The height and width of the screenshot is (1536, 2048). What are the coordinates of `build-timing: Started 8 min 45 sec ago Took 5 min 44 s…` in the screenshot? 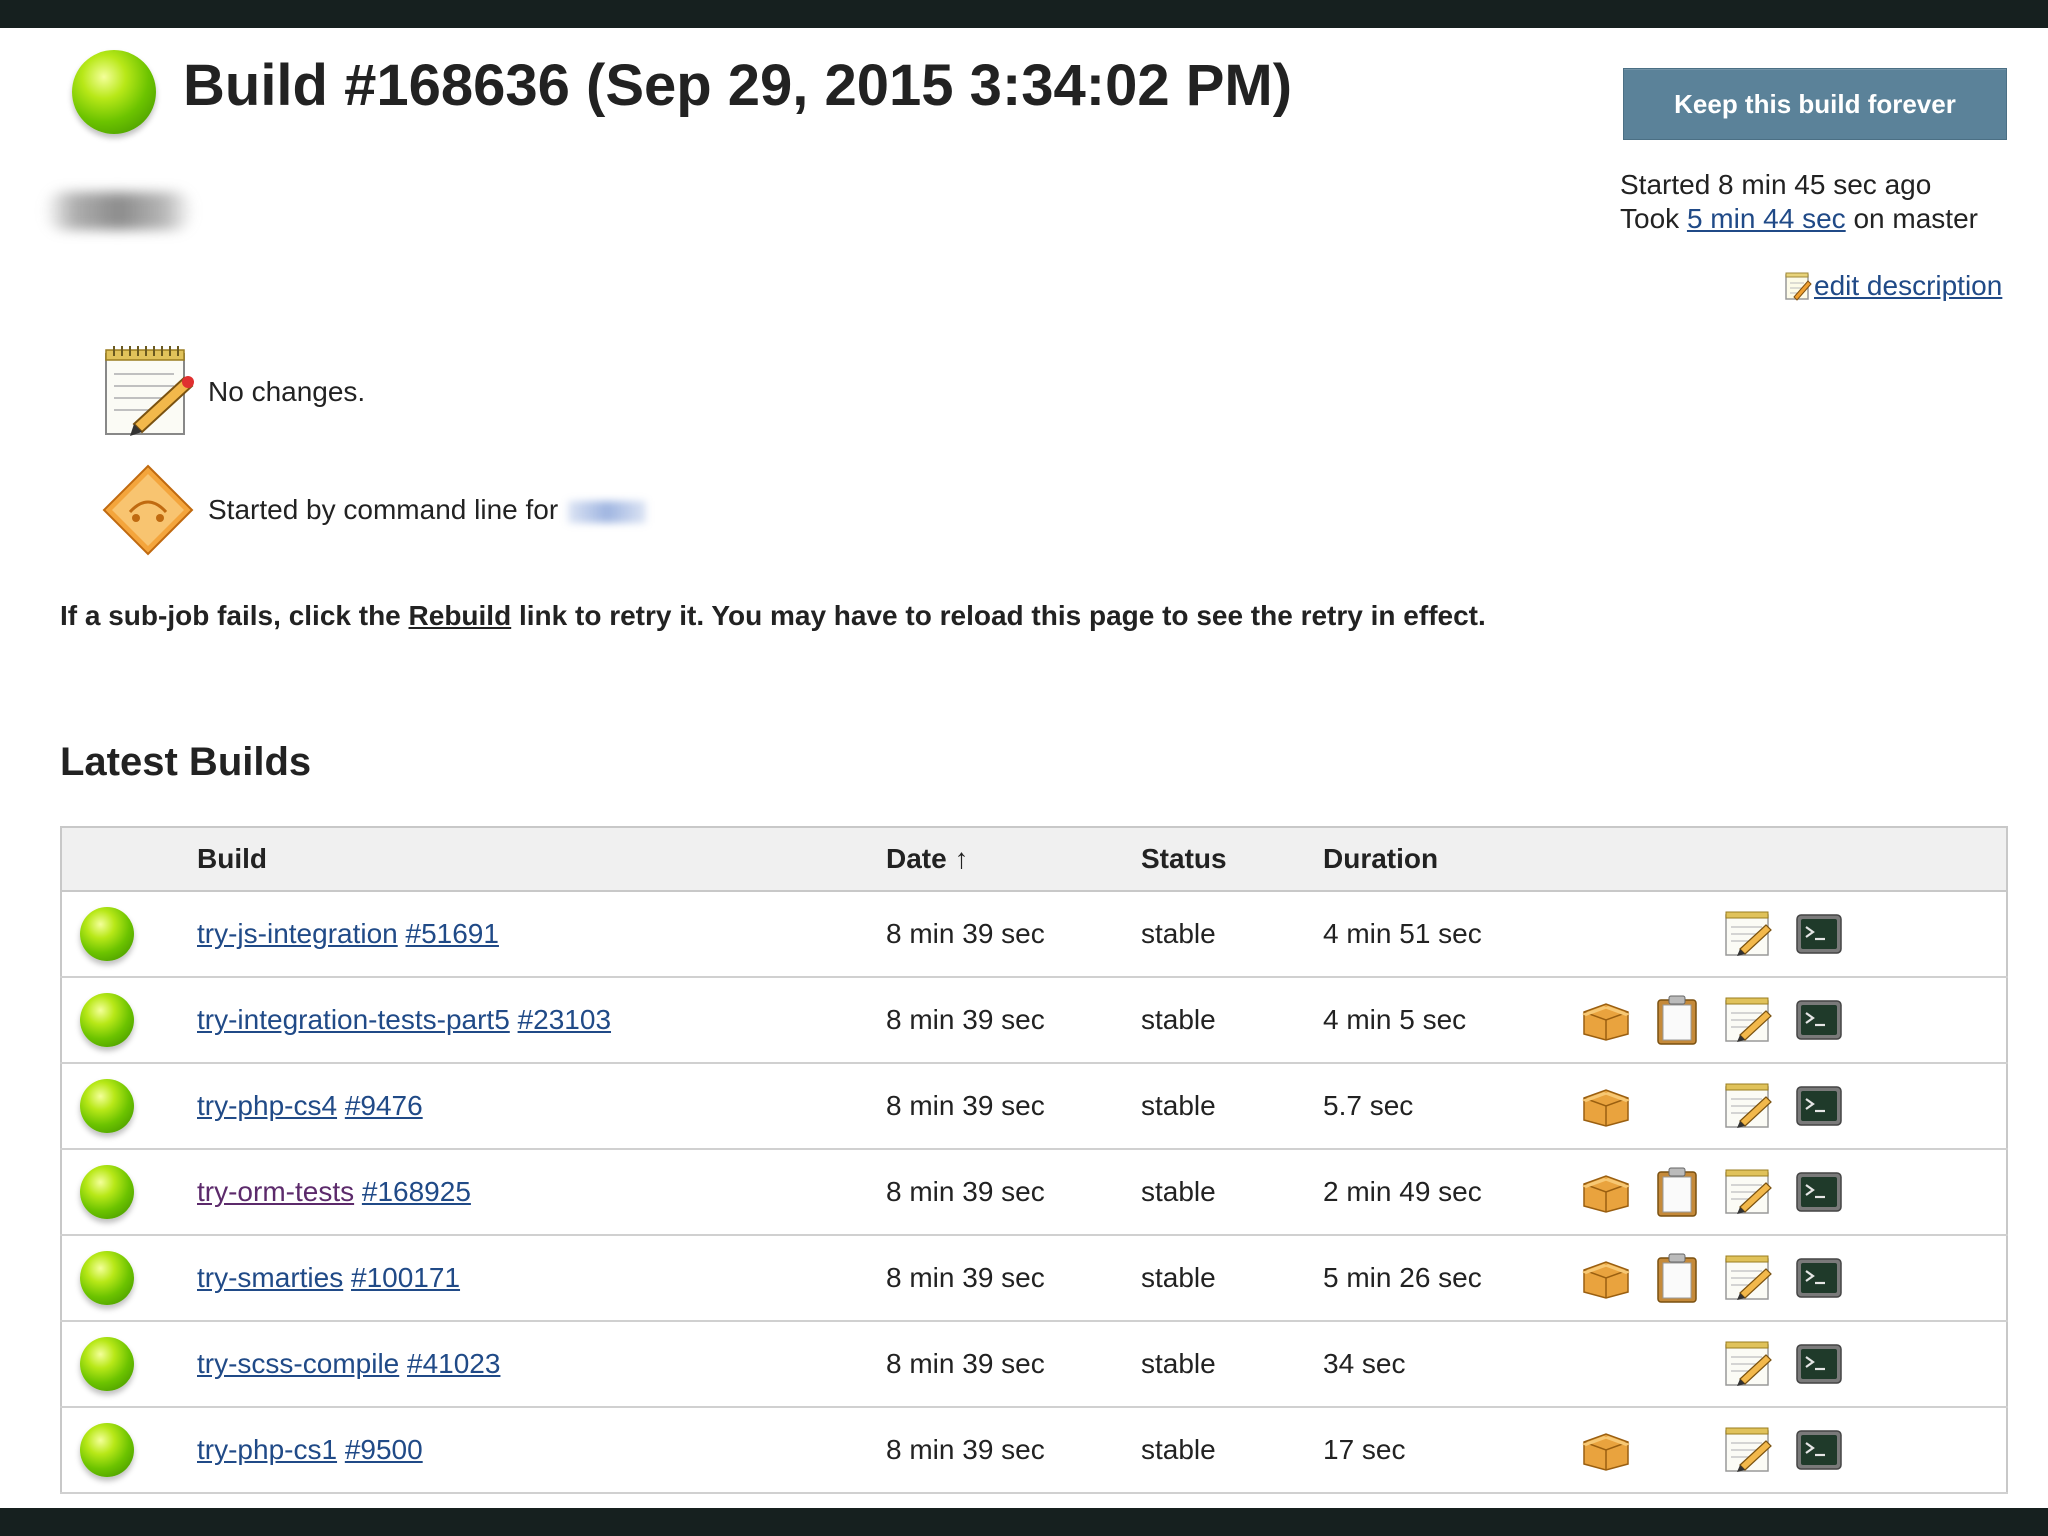 It's located at (1799, 202).